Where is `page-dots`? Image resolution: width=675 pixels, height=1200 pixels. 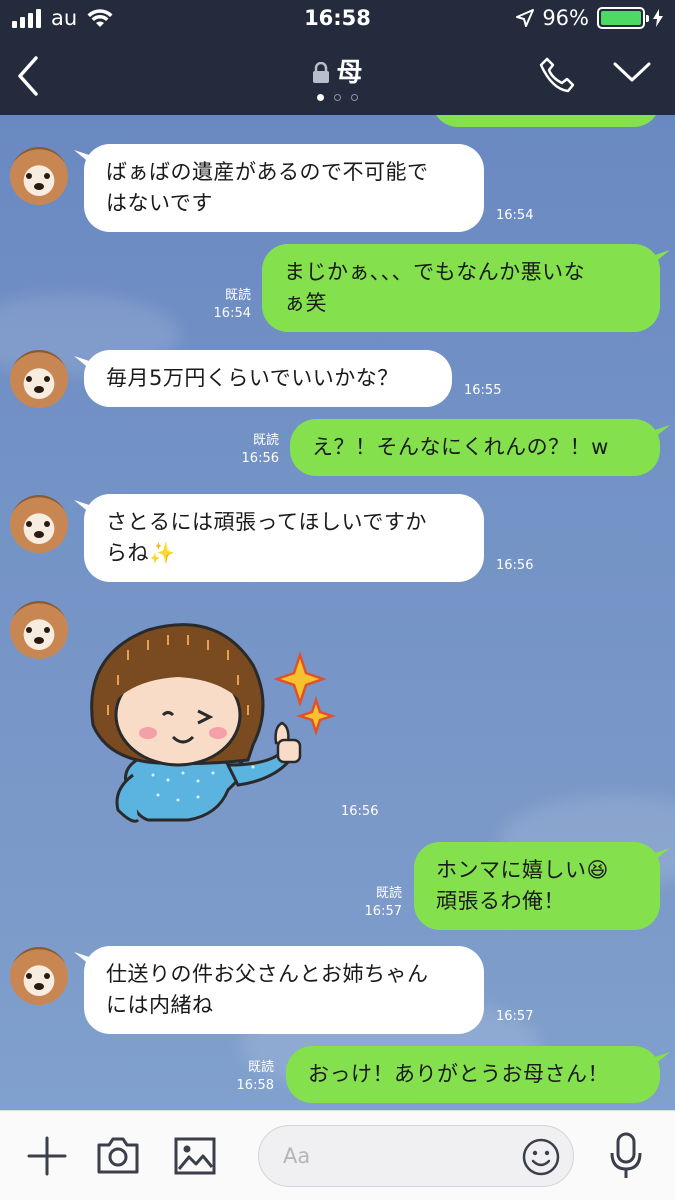
page-dots is located at coordinates (337, 97).